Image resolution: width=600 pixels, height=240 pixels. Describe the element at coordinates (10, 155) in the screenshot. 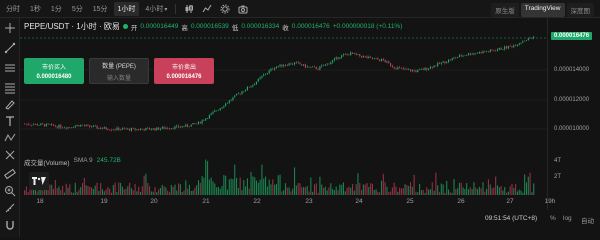

I see `forecast-icon` at that location.